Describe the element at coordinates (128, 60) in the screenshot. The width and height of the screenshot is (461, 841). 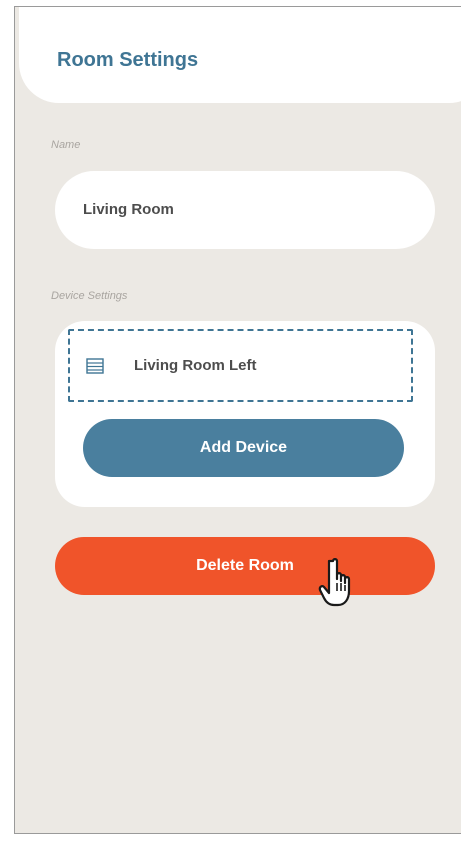
I see `page-title: Room Settings` at that location.